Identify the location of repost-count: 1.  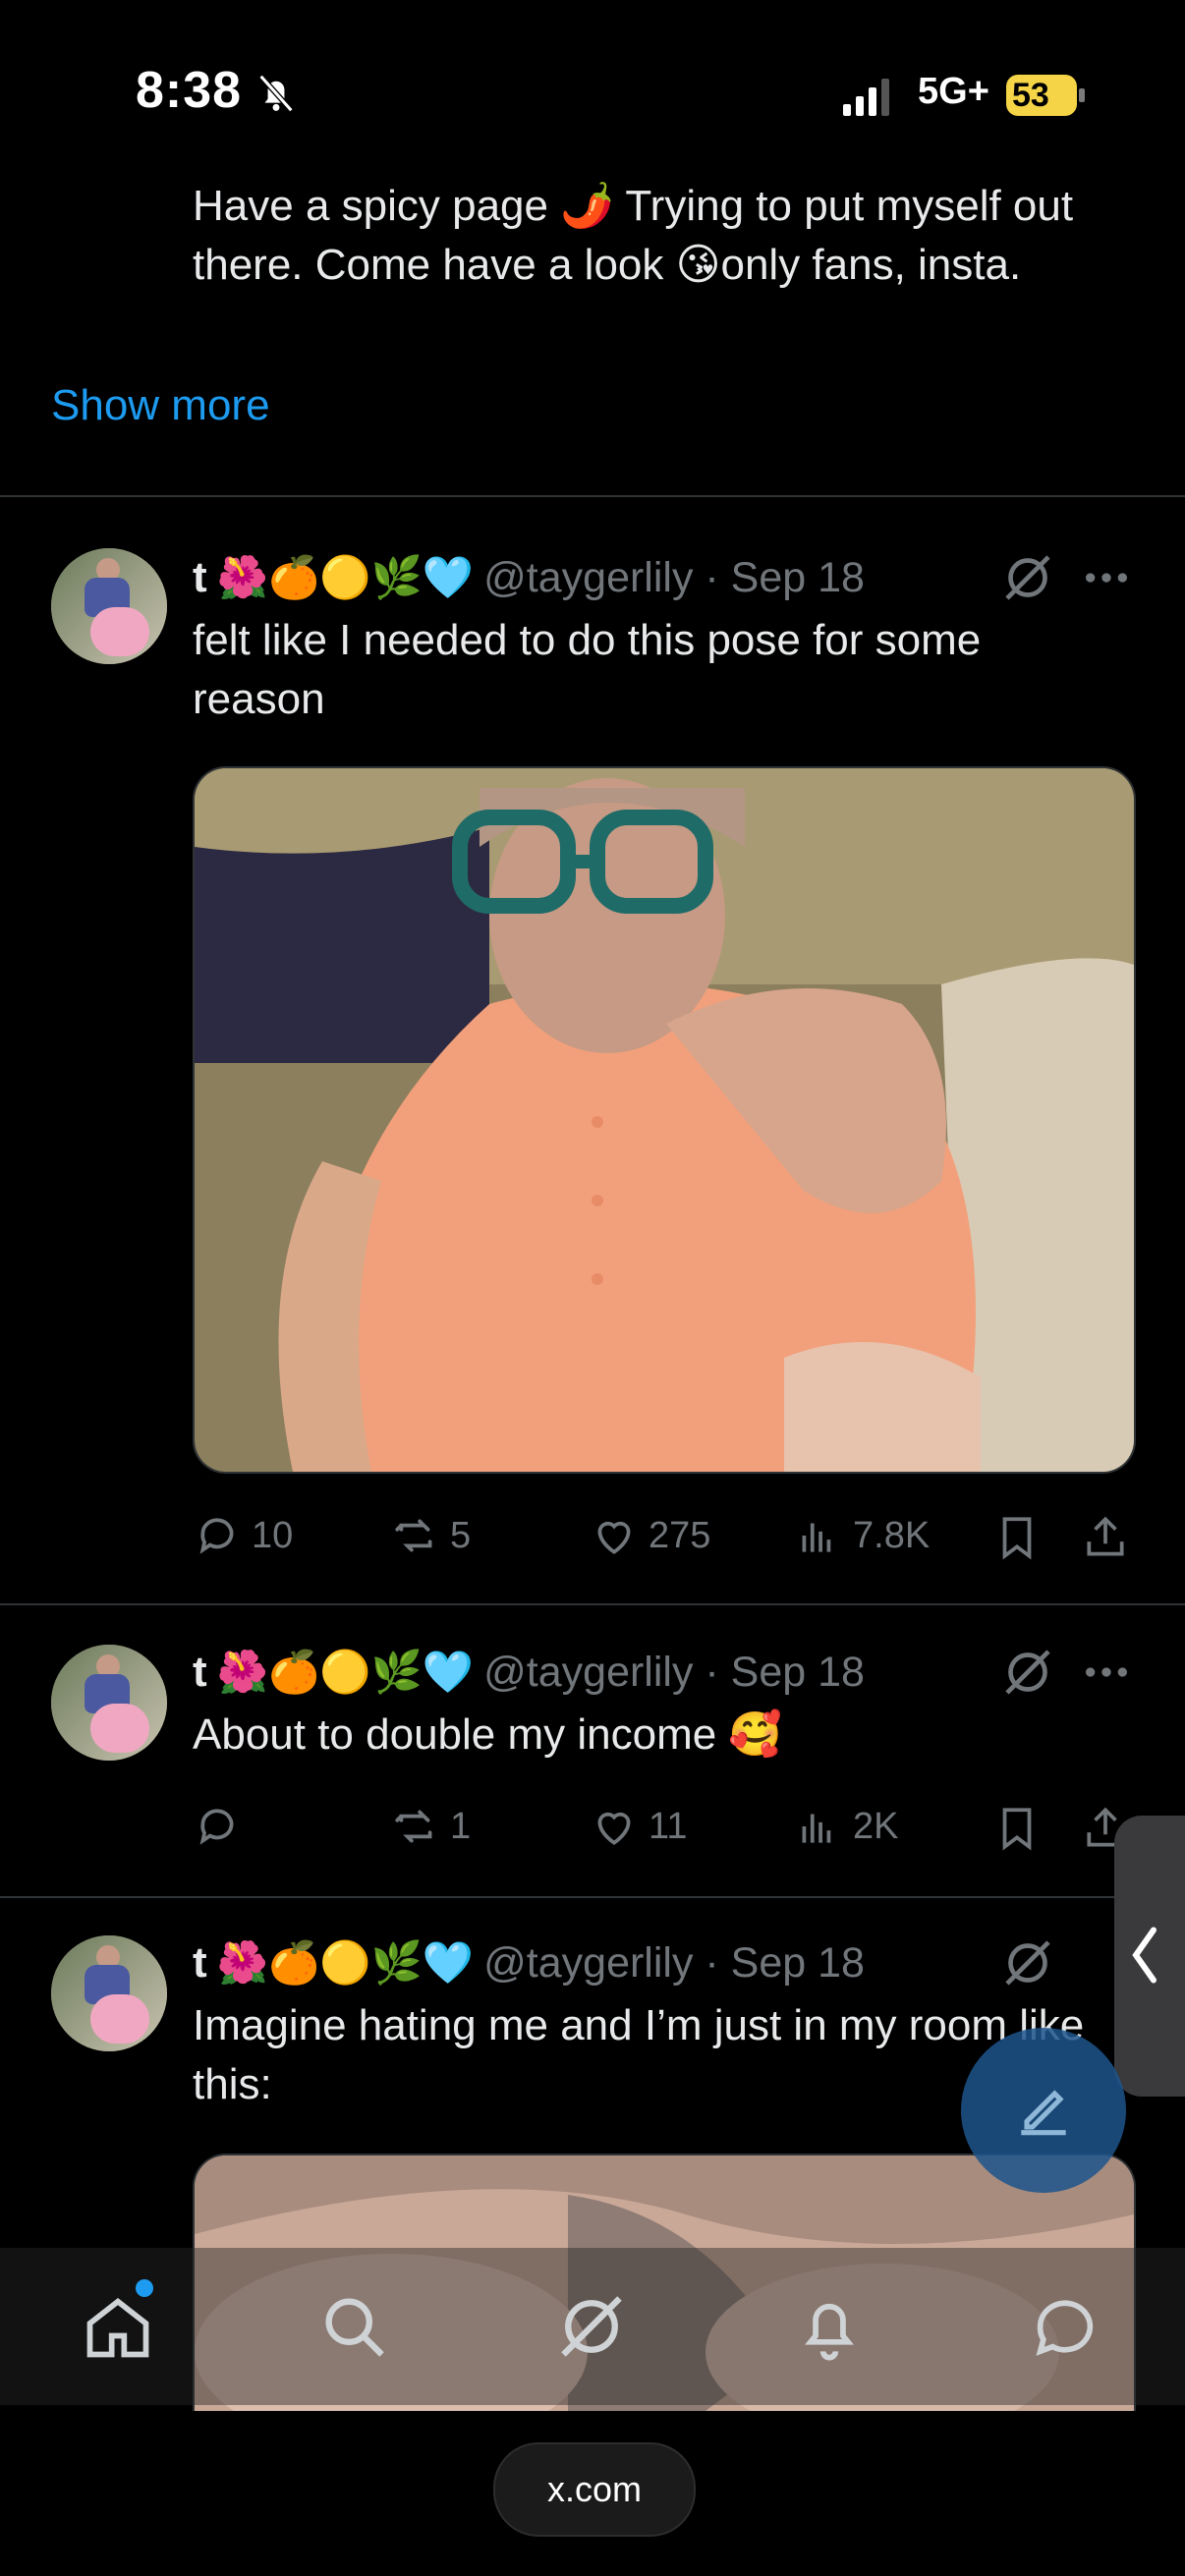
(461, 1826).